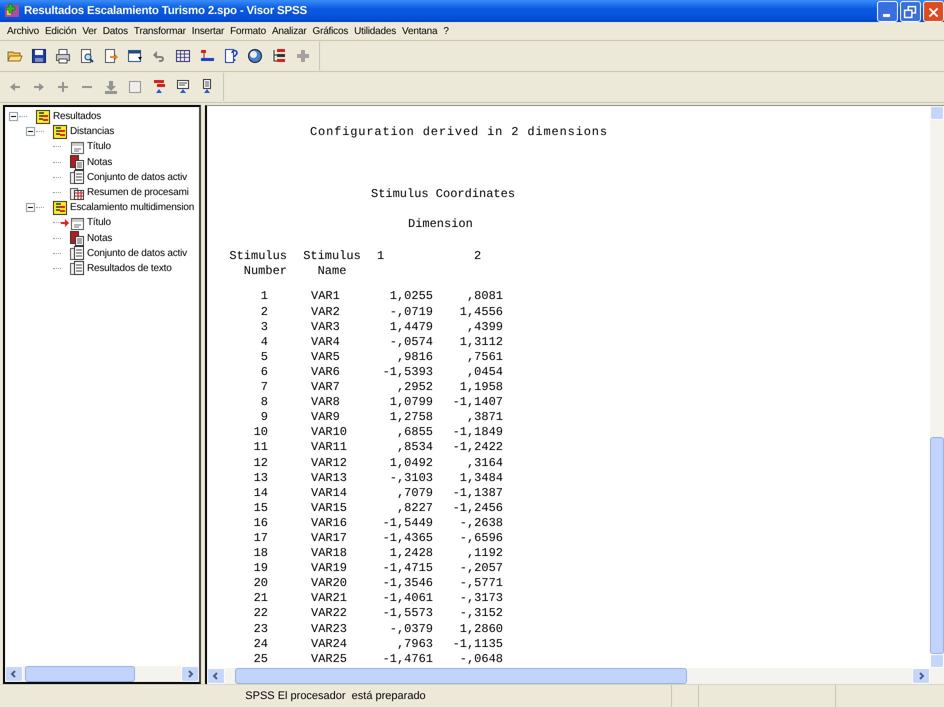 This screenshot has height=707, width=944. Describe the element at coordinates (254, 56) in the screenshot. I see `circle-icon` at that location.